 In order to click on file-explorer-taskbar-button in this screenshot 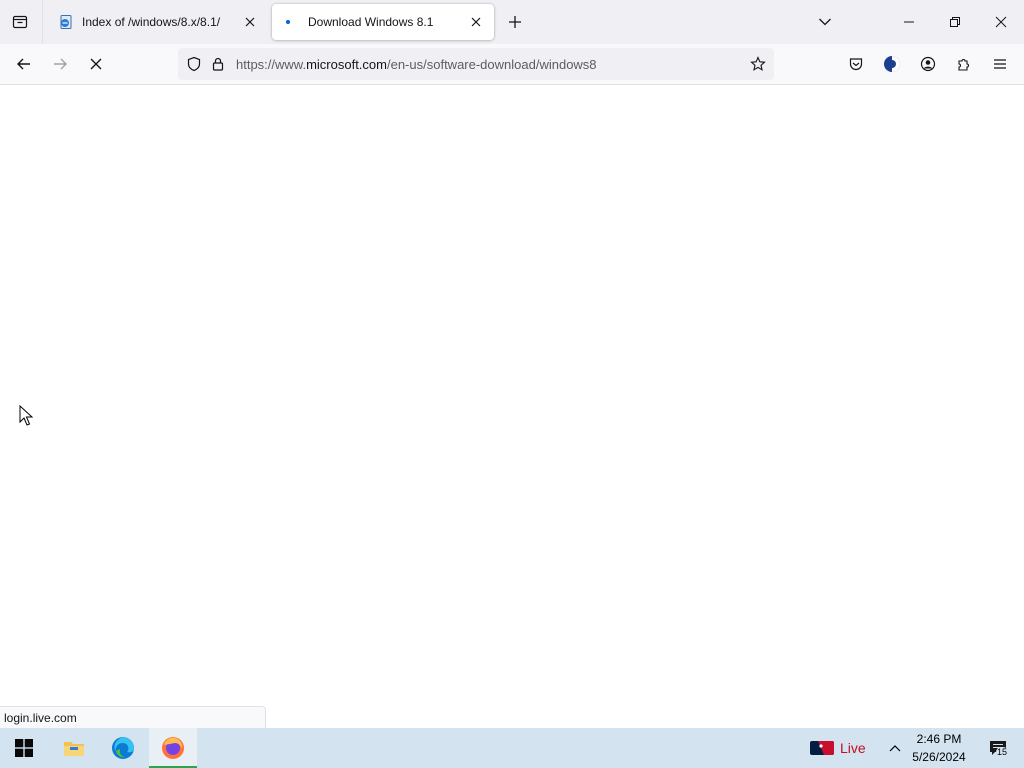, I will do `click(74, 748)`.